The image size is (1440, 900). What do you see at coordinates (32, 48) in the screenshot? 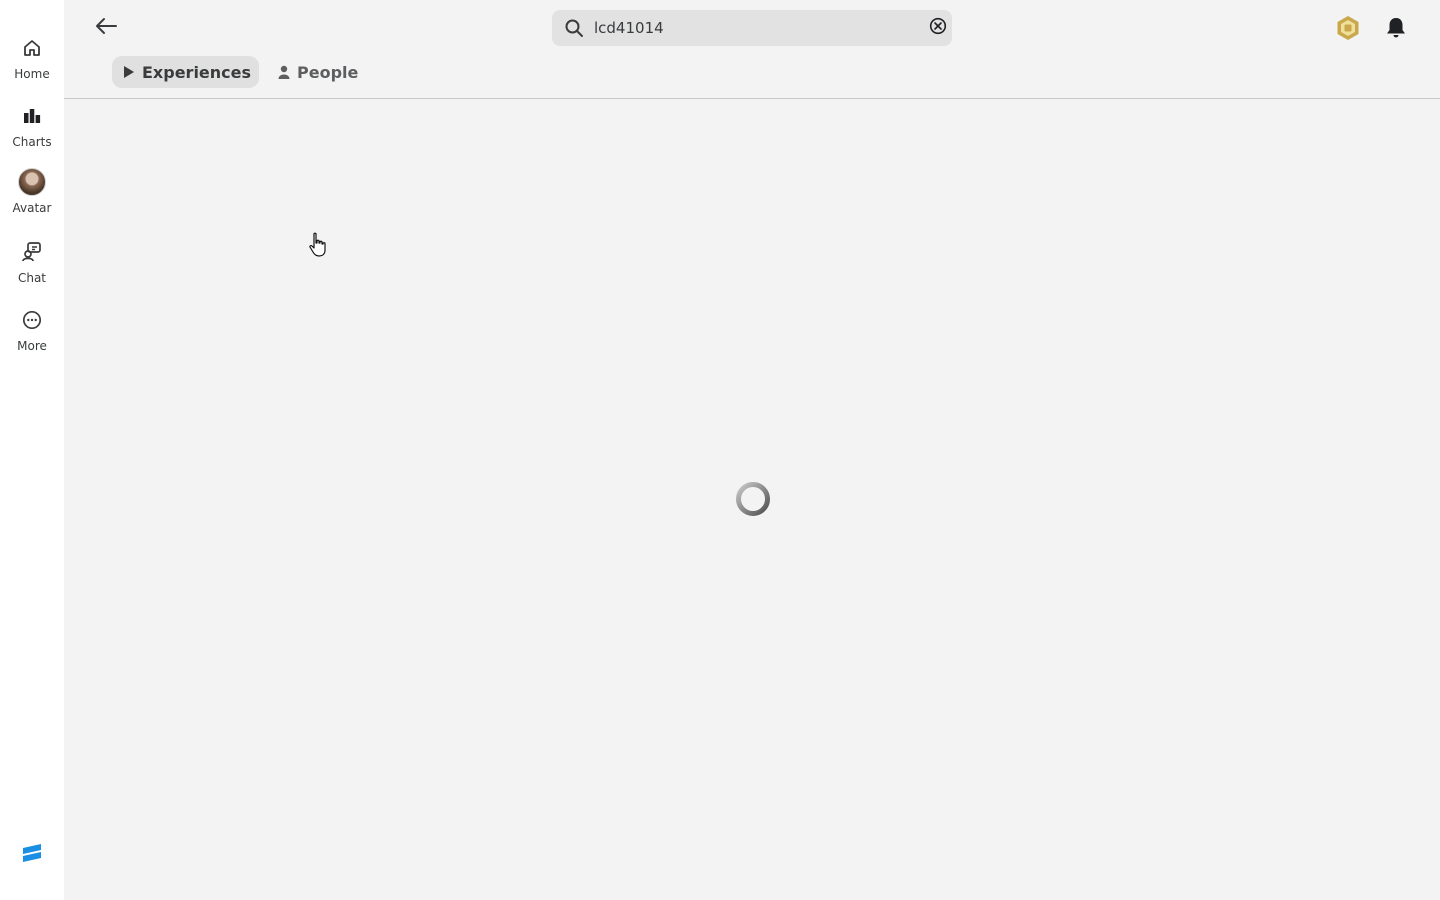
I see `home-icon` at bounding box center [32, 48].